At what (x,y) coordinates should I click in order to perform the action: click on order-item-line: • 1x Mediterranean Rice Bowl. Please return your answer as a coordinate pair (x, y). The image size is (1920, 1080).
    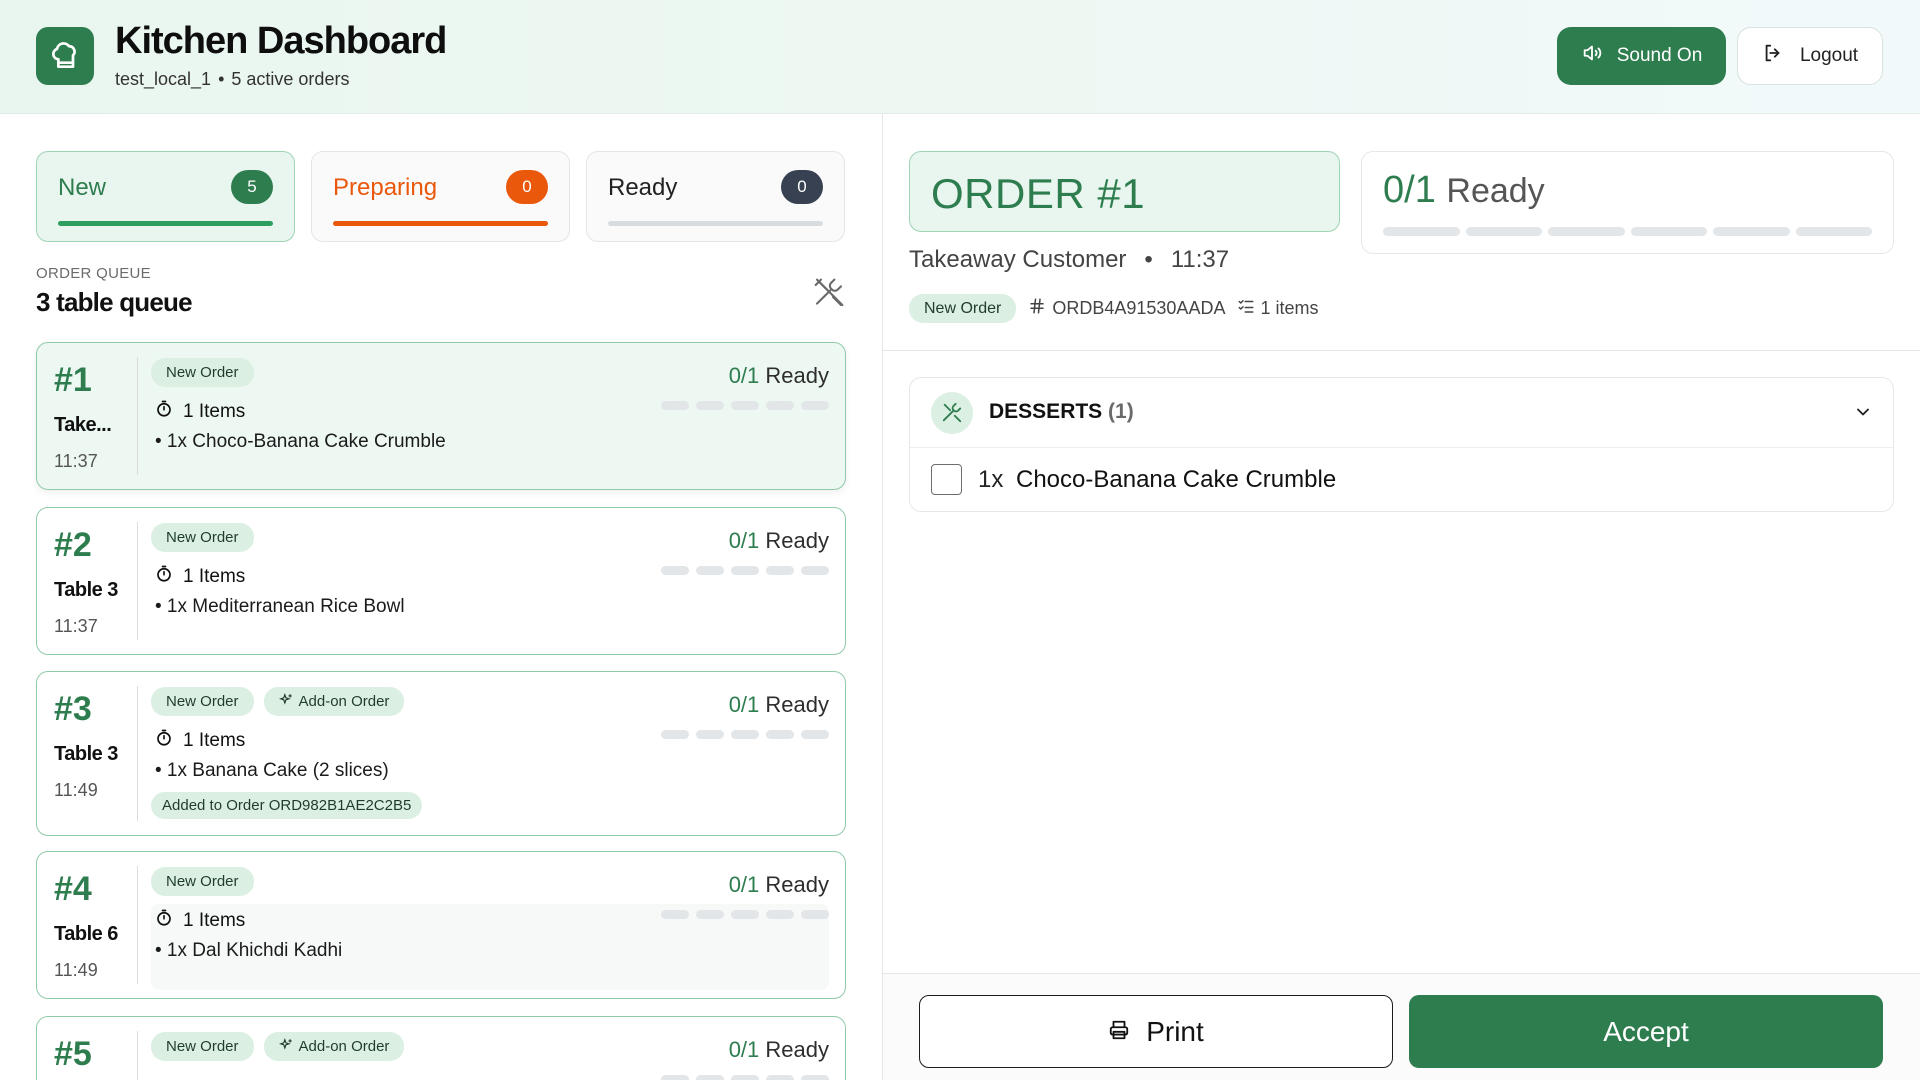
    Looking at the image, I should click on (280, 606).